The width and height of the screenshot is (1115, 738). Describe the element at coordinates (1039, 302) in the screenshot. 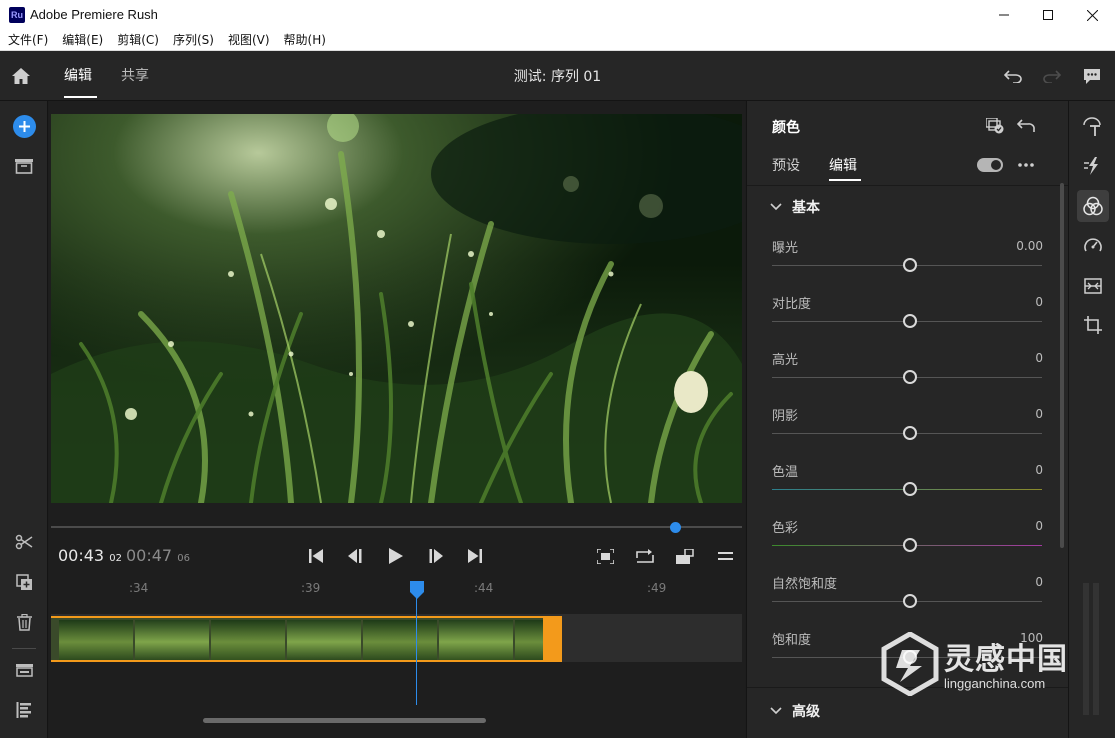

I see `slider-contrast-value: 0` at that location.